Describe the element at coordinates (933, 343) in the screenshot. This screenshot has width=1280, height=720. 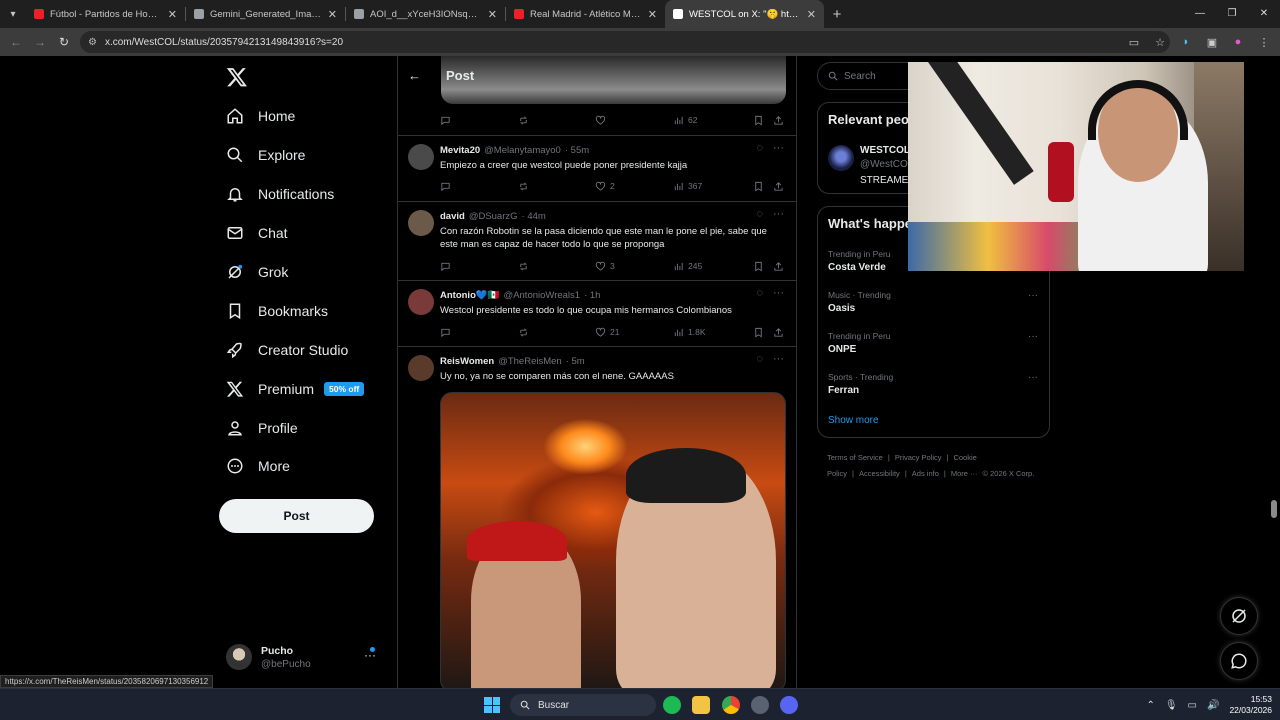
I see `trend-item: Trending in Peru ONPE ···` at that location.